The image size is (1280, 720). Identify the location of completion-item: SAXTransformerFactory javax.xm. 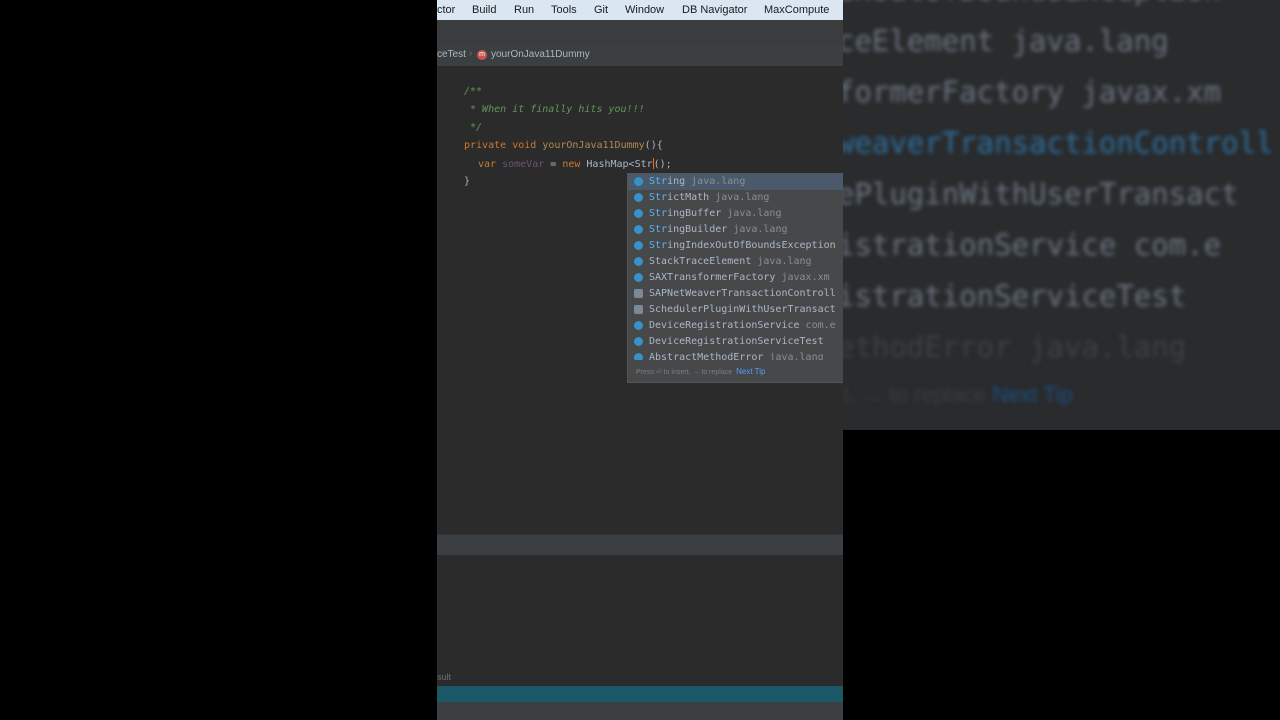
(735, 278).